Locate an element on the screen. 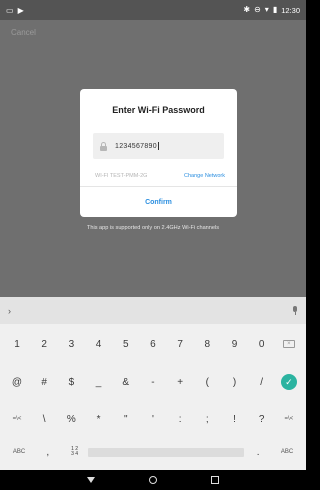  key-0: 0 is located at coordinates (262, 344).